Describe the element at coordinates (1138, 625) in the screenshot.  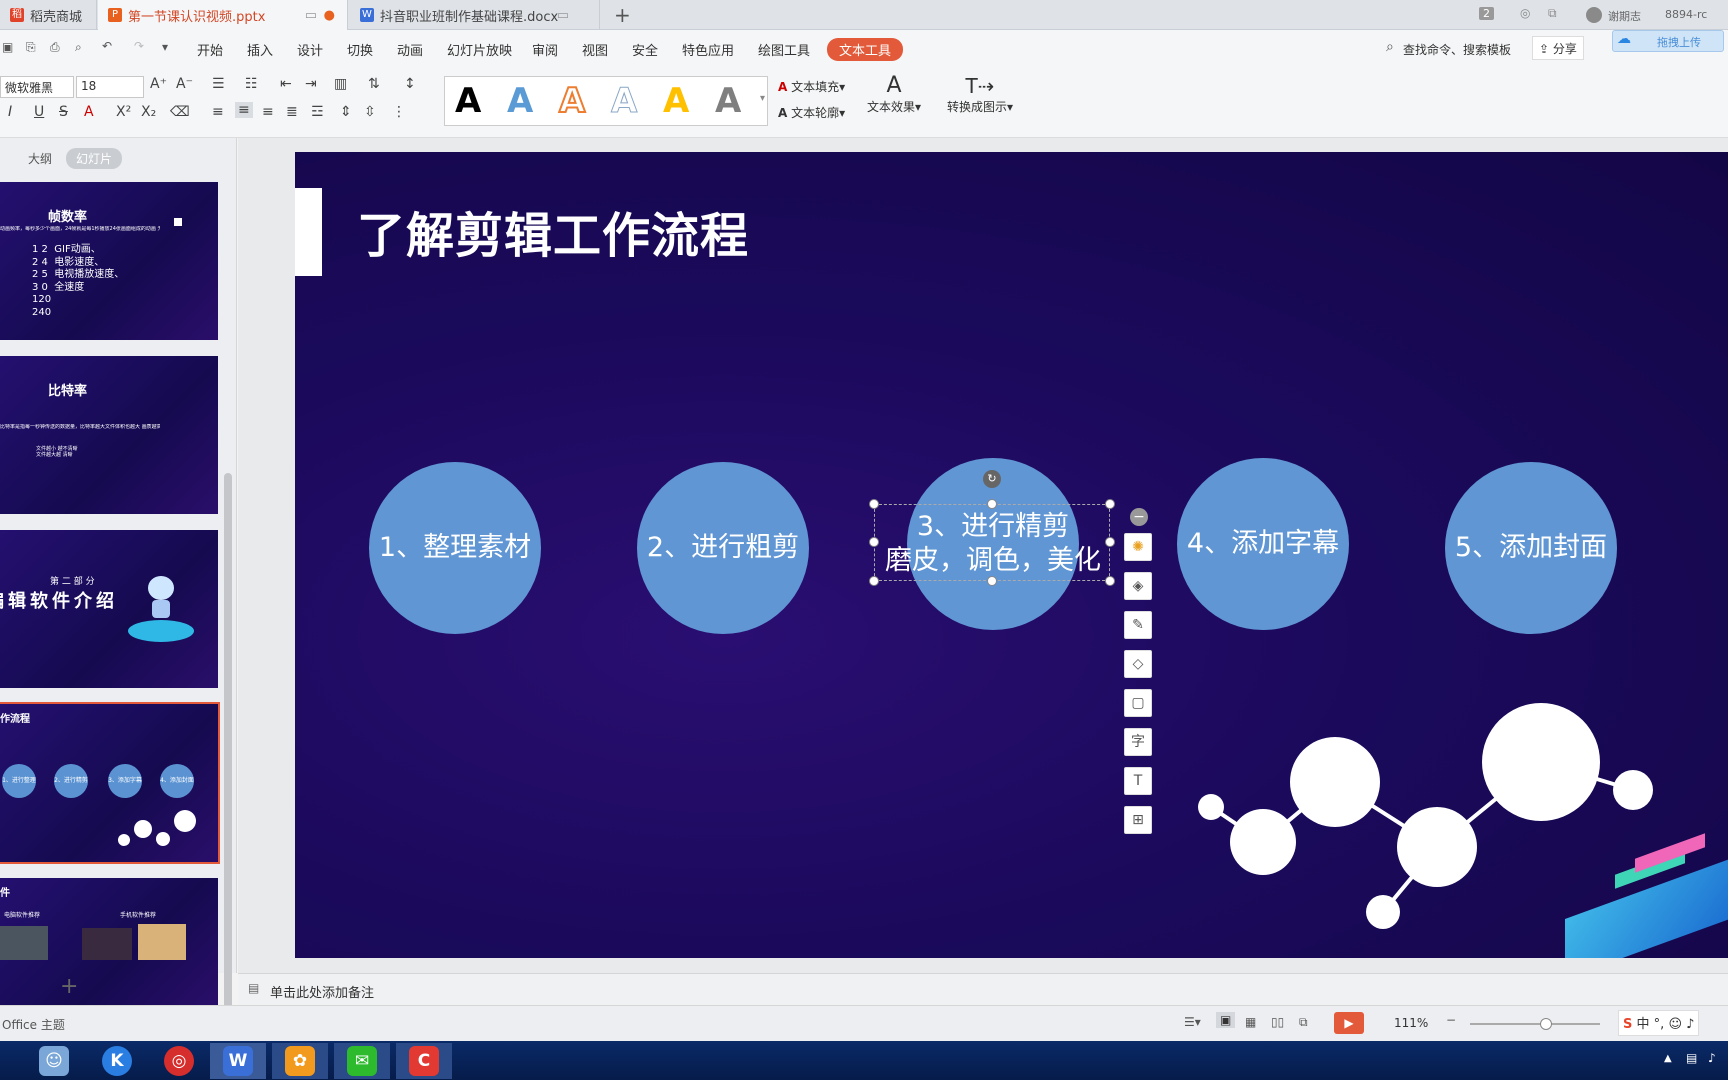
I see `pen-icon: ✎` at that location.